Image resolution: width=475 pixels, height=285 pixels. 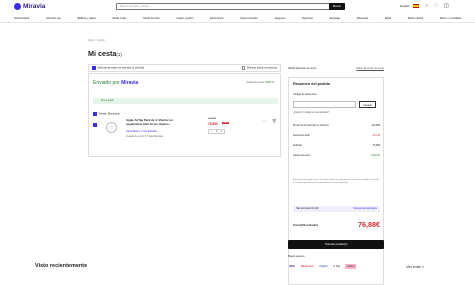 I want to click on logo-text: Miravia, so click(x=34, y=6).